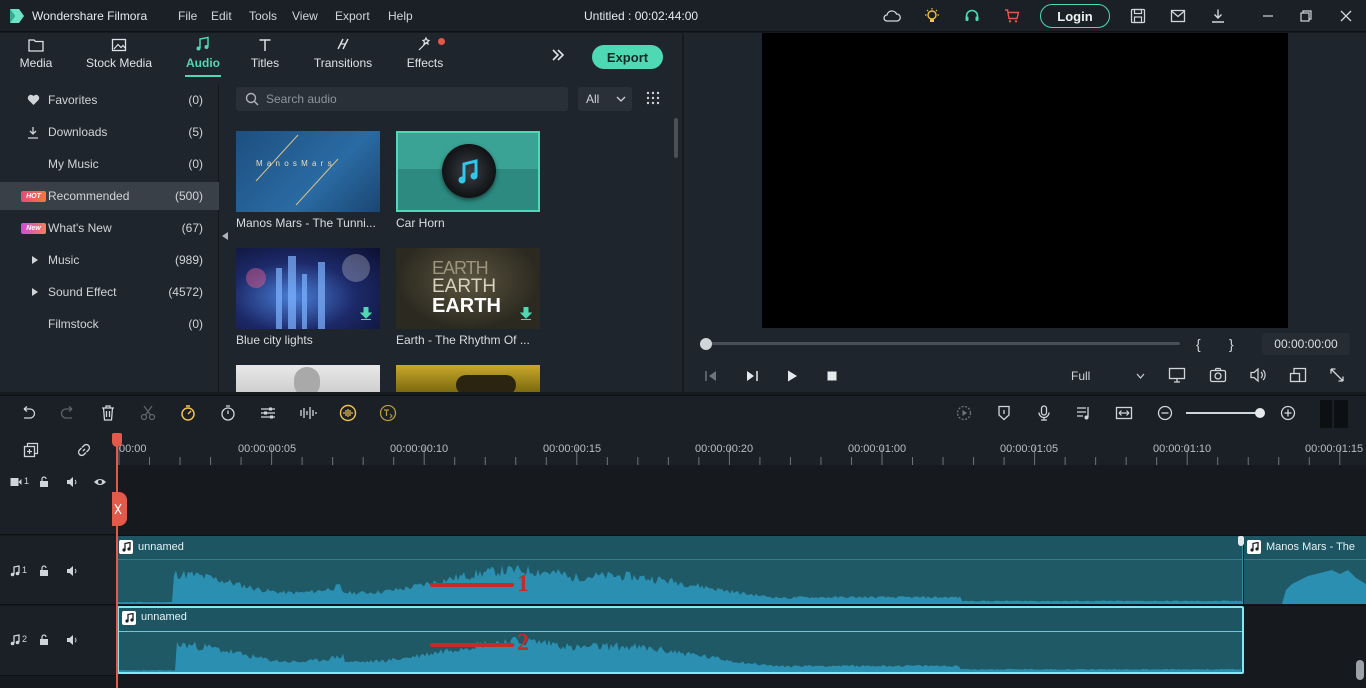  What do you see at coordinates (752, 376) in the screenshot?
I see `step-forward-icon` at bounding box center [752, 376].